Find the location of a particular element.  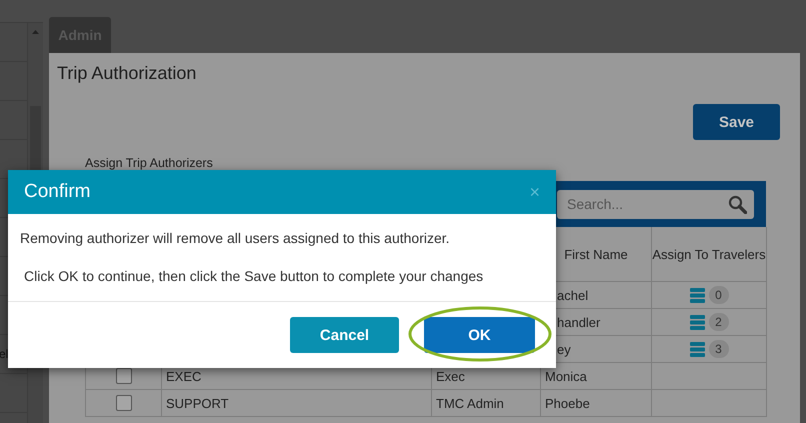

section-label: Assign Trip Authorizers is located at coordinates (149, 163).